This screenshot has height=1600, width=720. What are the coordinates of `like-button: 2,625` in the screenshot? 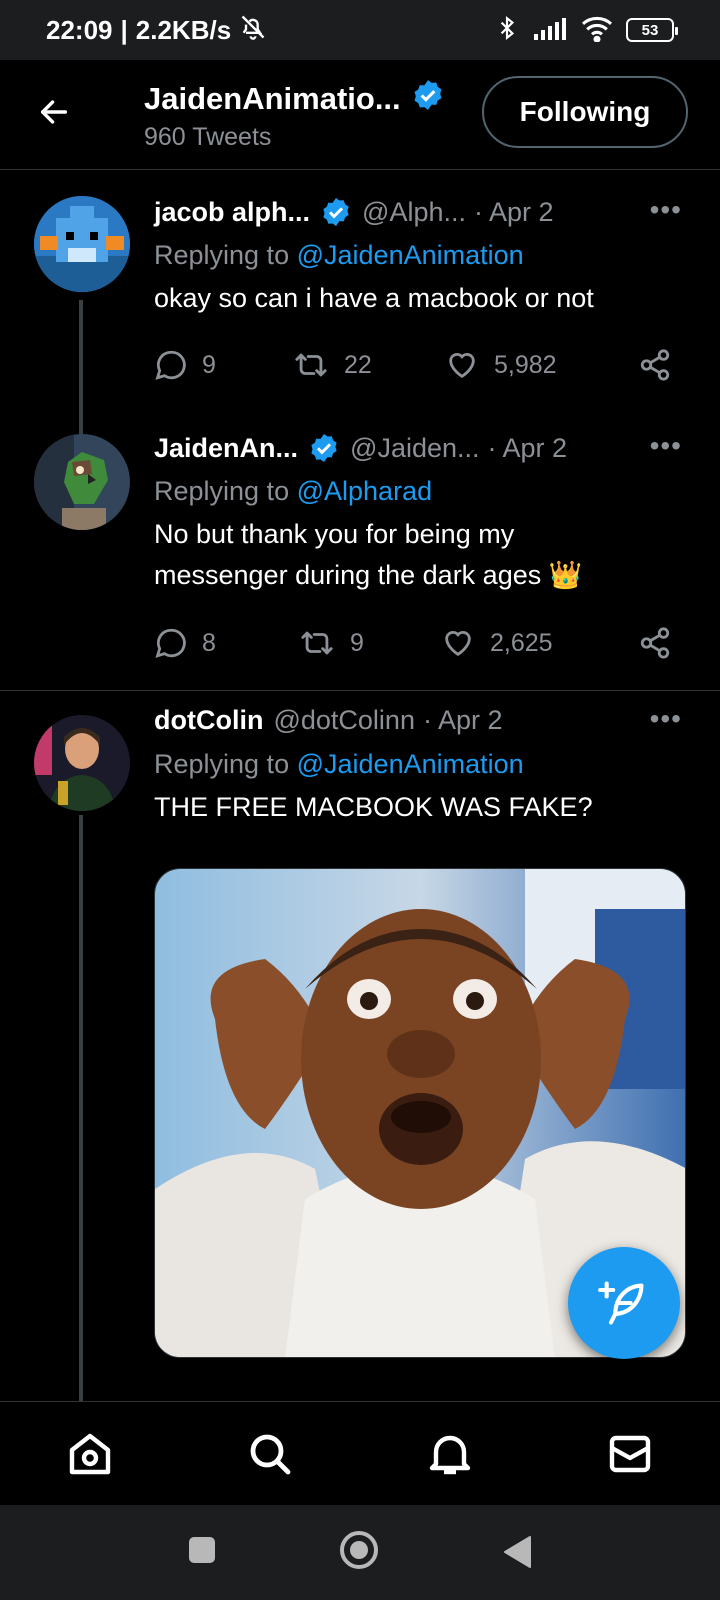 It's located at (496, 643).